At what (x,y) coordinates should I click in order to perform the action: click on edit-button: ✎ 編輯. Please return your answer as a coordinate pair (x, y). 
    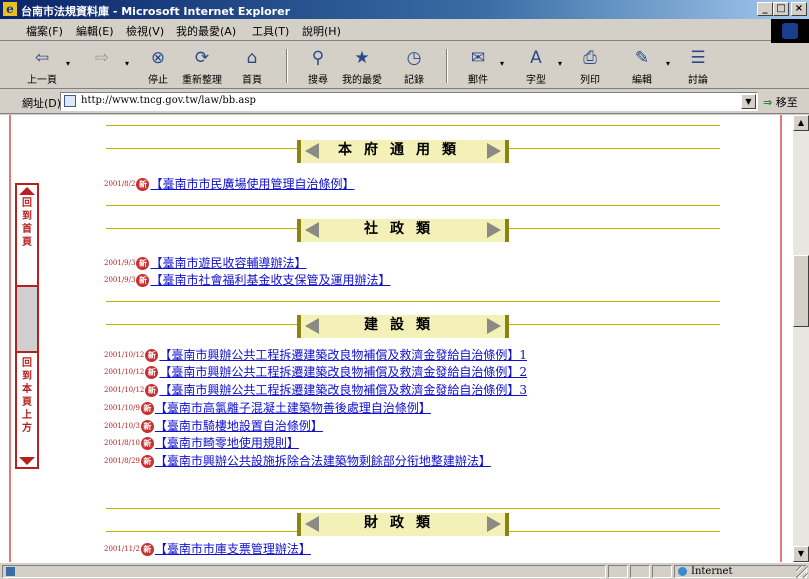
    Looking at the image, I should click on (642, 66).